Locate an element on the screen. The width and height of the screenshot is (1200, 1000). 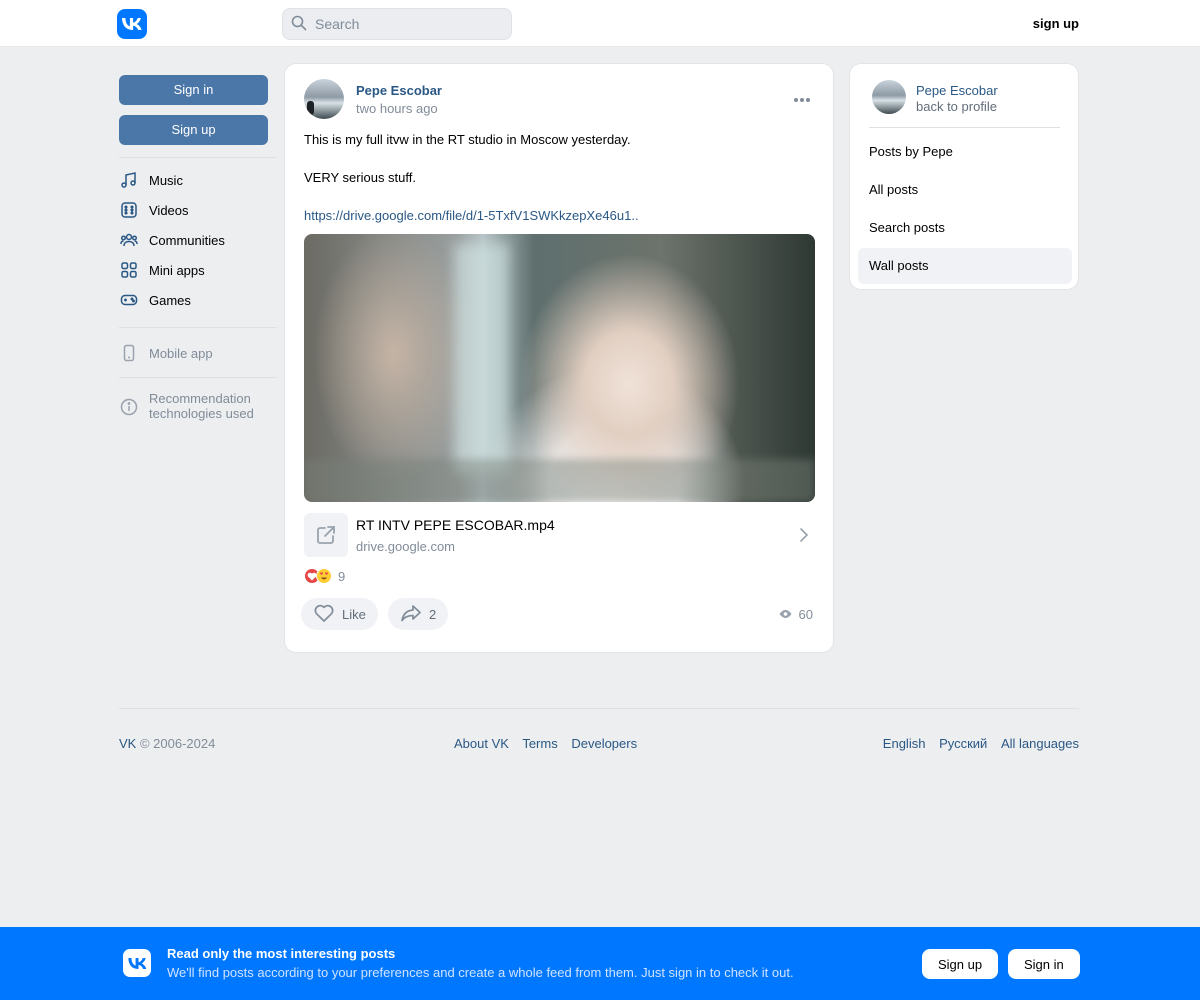
nav-item-games: Games is located at coordinates (198, 300).